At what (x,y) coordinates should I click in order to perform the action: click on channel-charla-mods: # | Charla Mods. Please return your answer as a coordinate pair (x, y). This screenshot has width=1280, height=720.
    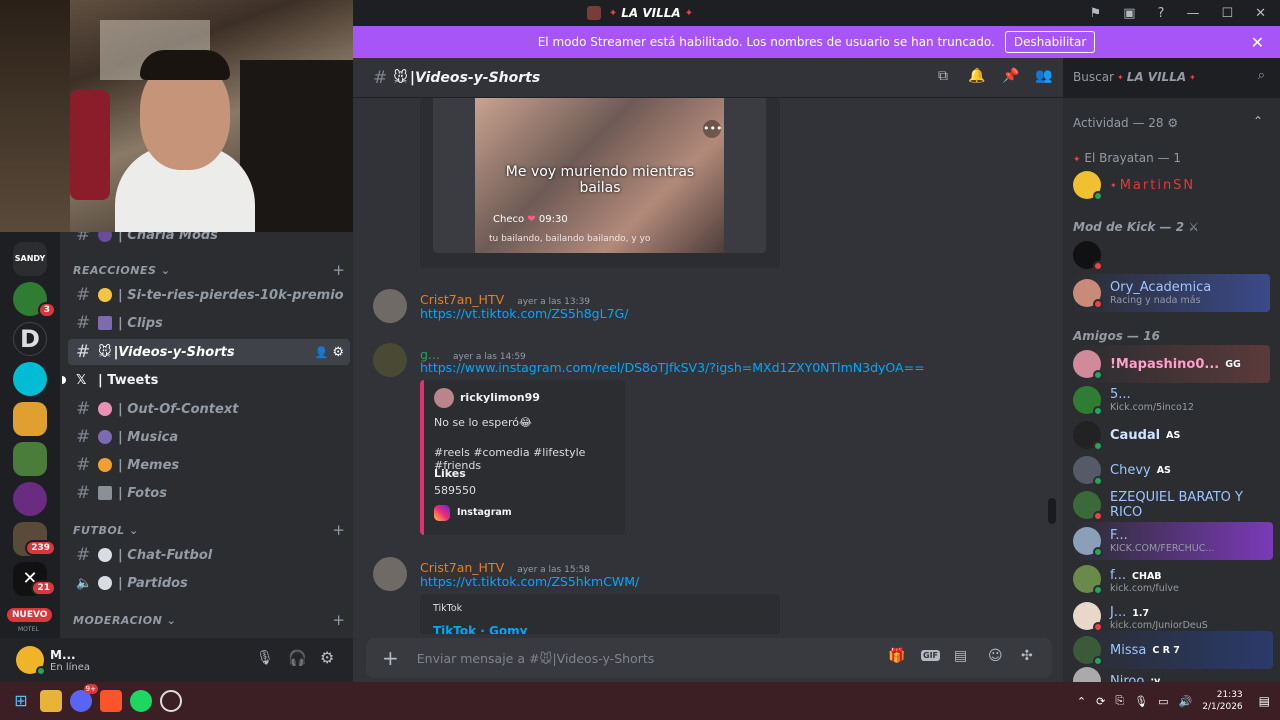
    Looking at the image, I should click on (209, 240).